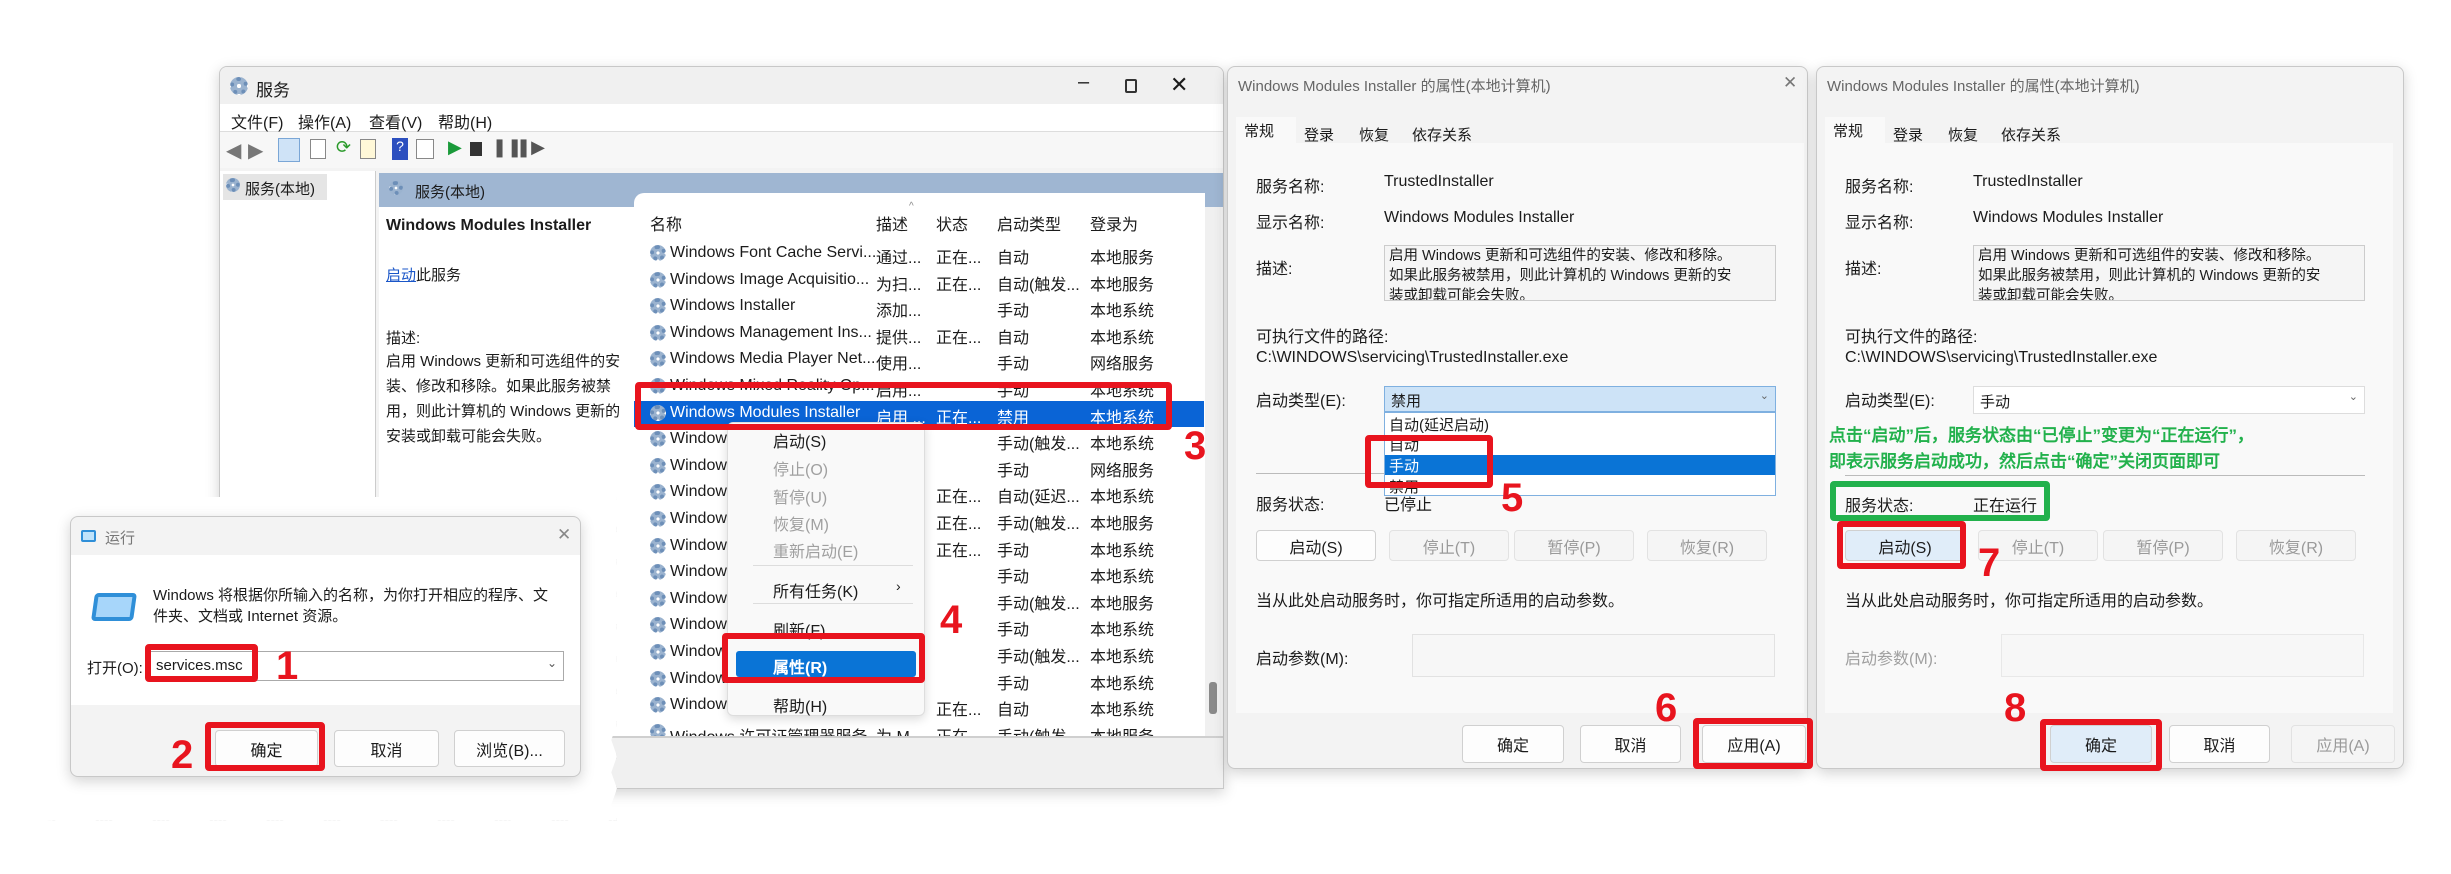 The image size is (2451, 874). Describe the element at coordinates (666, 223) in the screenshot. I see `col-name: 名称` at that location.